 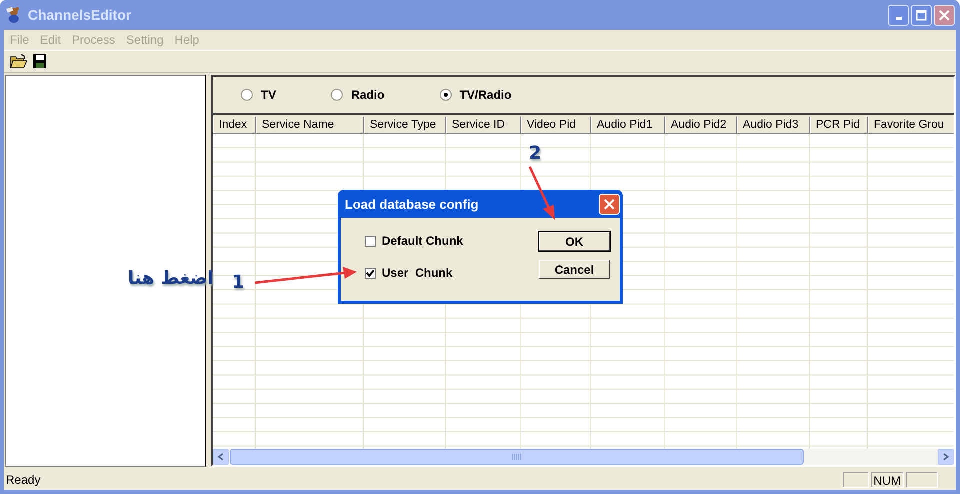 I want to click on open-folder-icon, so click(x=19, y=61).